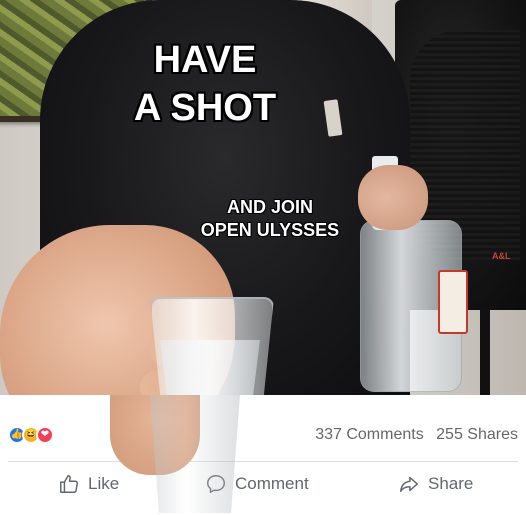 The image size is (526, 515). I want to click on meme-text-line-3: AND JOIN, so click(269, 207).